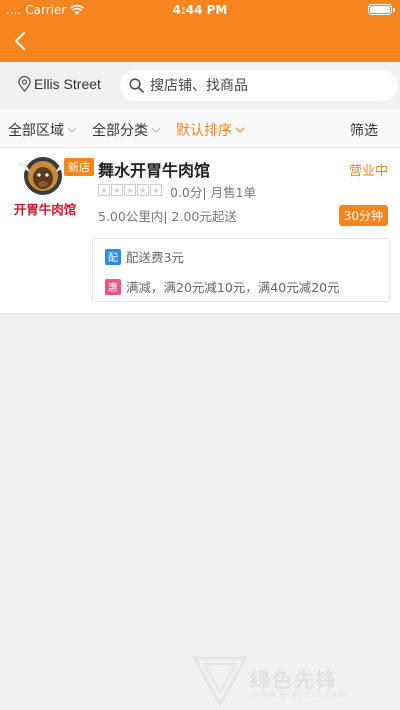 Image resolution: width=400 pixels, height=710 pixels. Describe the element at coordinates (241, 270) in the screenshot. I see `promotions-box: 配 配送费3元 惠 满减，满20元减10元，满40元减20元` at that location.